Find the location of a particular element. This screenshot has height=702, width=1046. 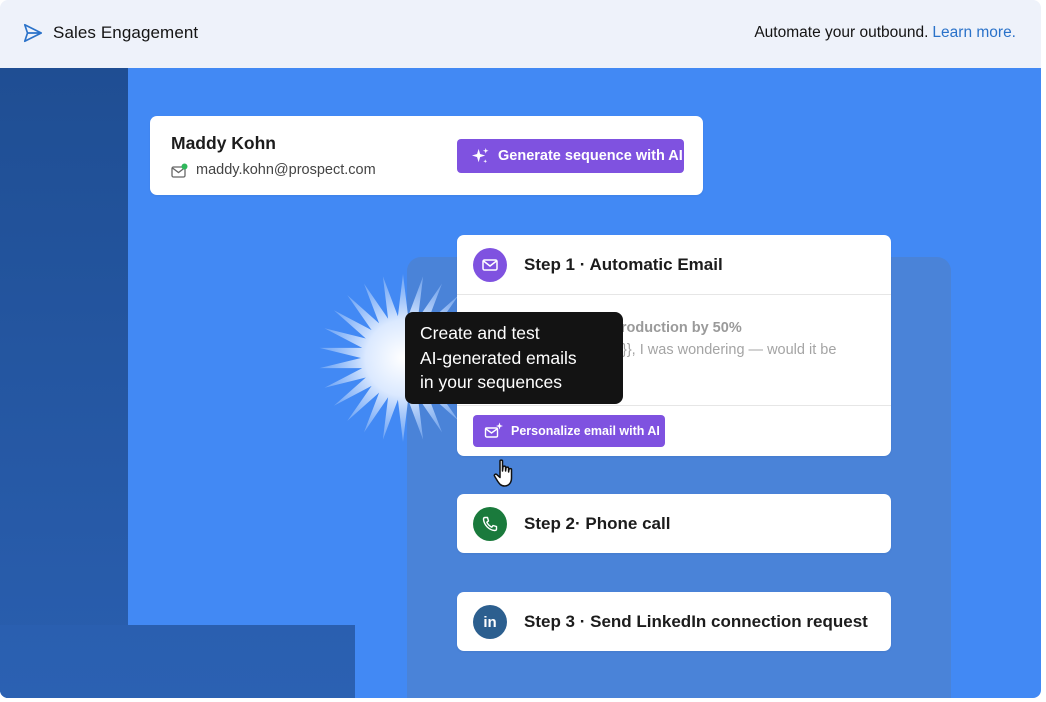

mail-icon is located at coordinates (490, 265).